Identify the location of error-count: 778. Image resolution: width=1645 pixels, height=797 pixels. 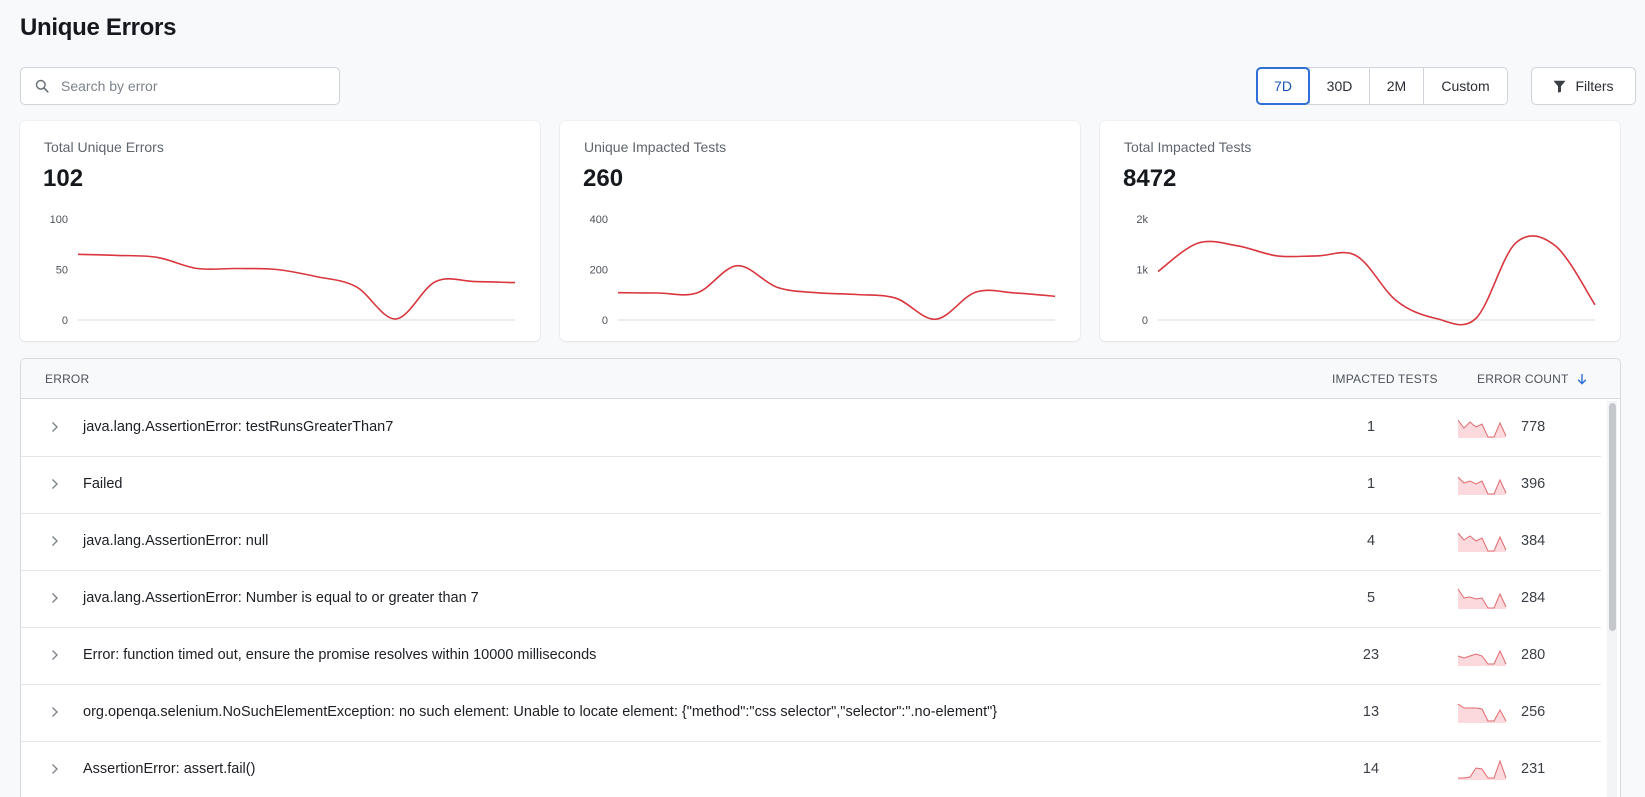
(1533, 427).